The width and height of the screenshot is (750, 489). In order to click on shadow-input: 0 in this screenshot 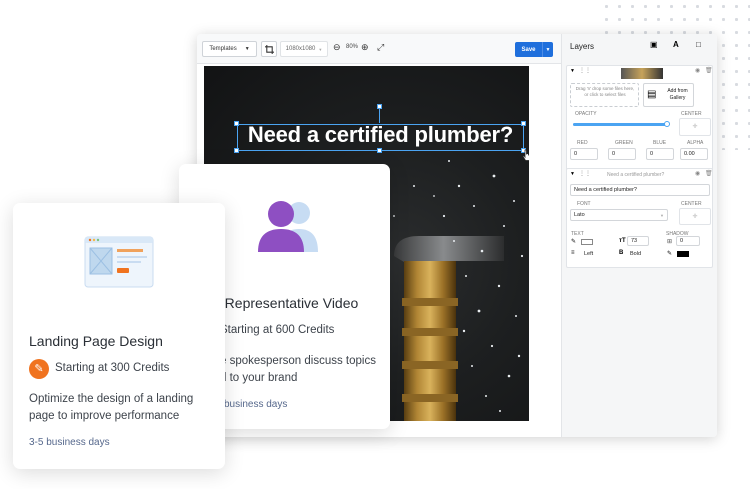, I will do `click(688, 241)`.